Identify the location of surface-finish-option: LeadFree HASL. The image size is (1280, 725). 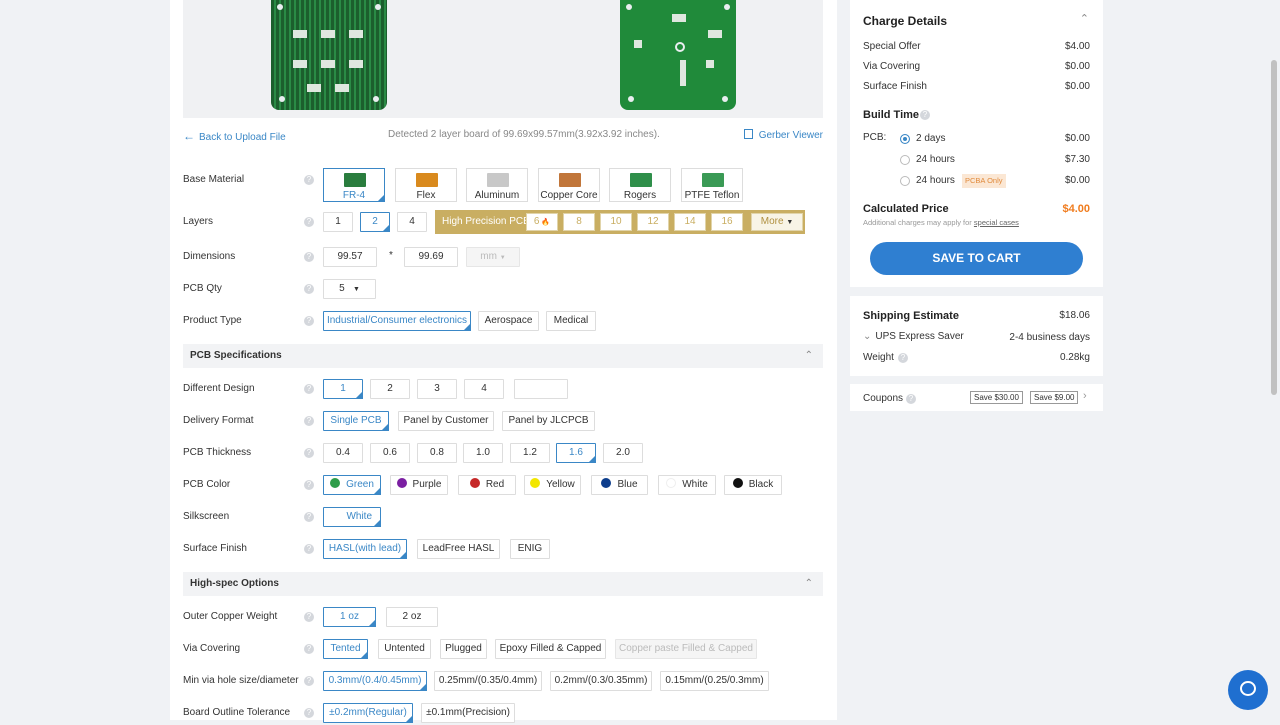
(458, 549).